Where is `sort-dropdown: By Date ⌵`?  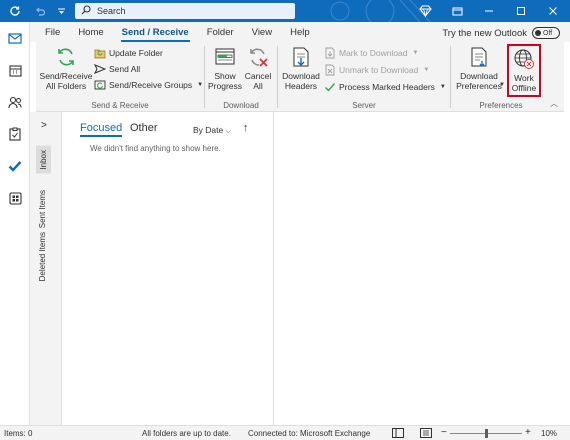
sort-dropdown: By Date ⌵ is located at coordinates (212, 130).